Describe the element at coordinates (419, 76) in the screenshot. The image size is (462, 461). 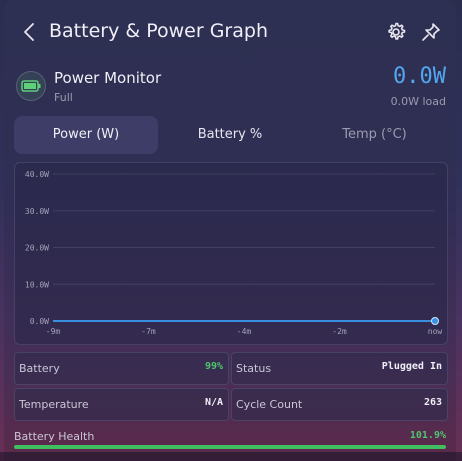
I see `power-readout: 0.0W` at that location.